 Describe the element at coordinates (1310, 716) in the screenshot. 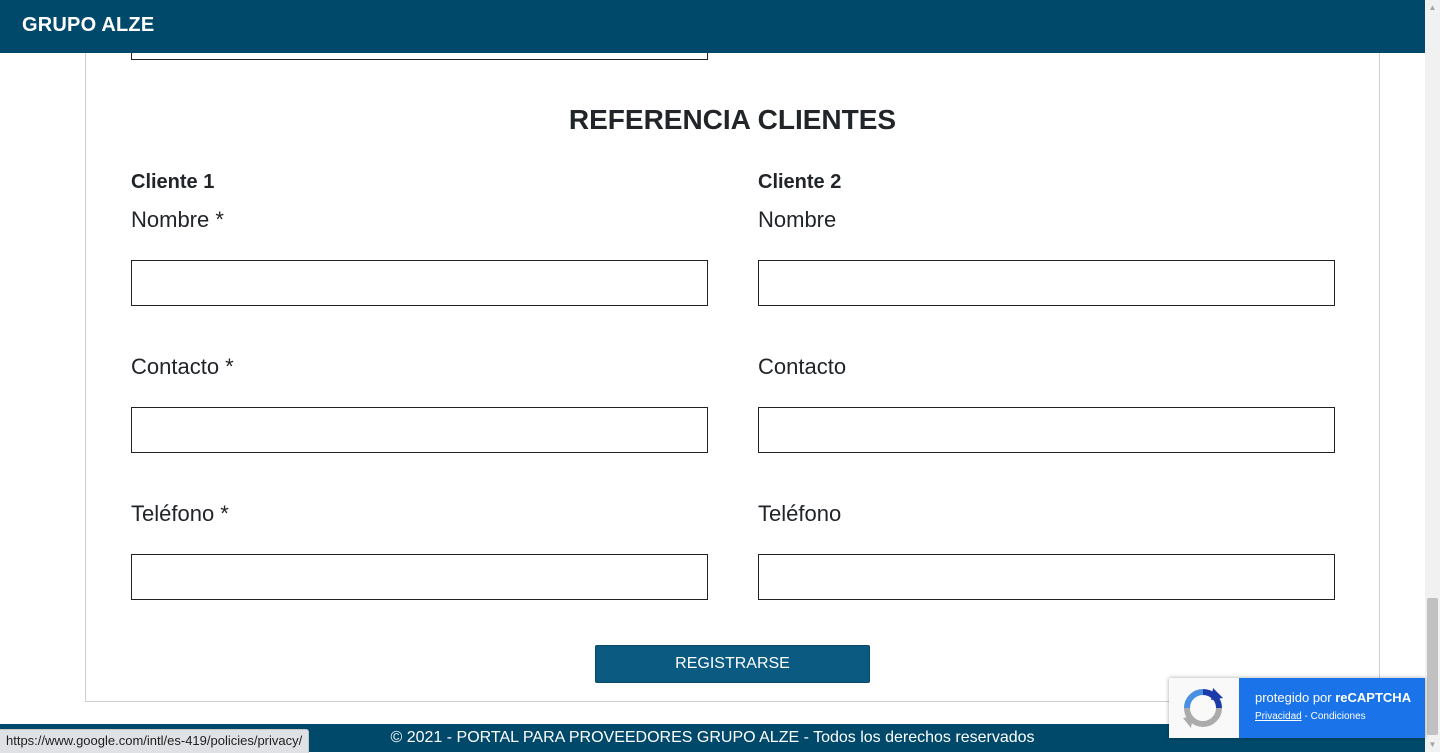

I see `recaptcha-links: Privacidad - Condiciones` at that location.